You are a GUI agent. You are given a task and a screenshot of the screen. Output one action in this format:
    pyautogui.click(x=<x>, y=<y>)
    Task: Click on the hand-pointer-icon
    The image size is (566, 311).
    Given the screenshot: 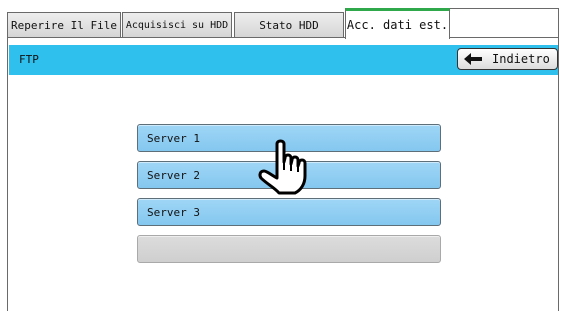 What is the action you would take?
    pyautogui.click(x=282, y=167)
    